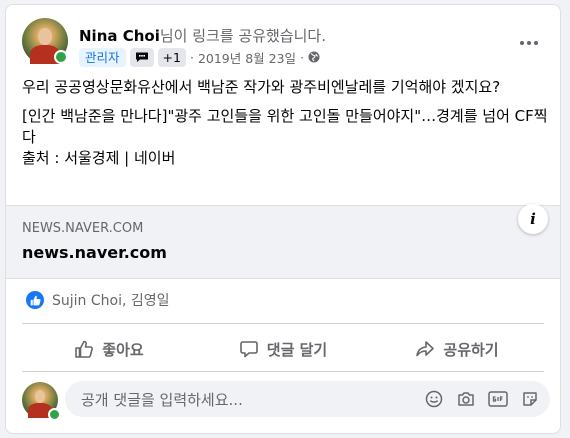 This screenshot has width=570, height=438. I want to click on like-button: 좋아요, so click(109, 349).